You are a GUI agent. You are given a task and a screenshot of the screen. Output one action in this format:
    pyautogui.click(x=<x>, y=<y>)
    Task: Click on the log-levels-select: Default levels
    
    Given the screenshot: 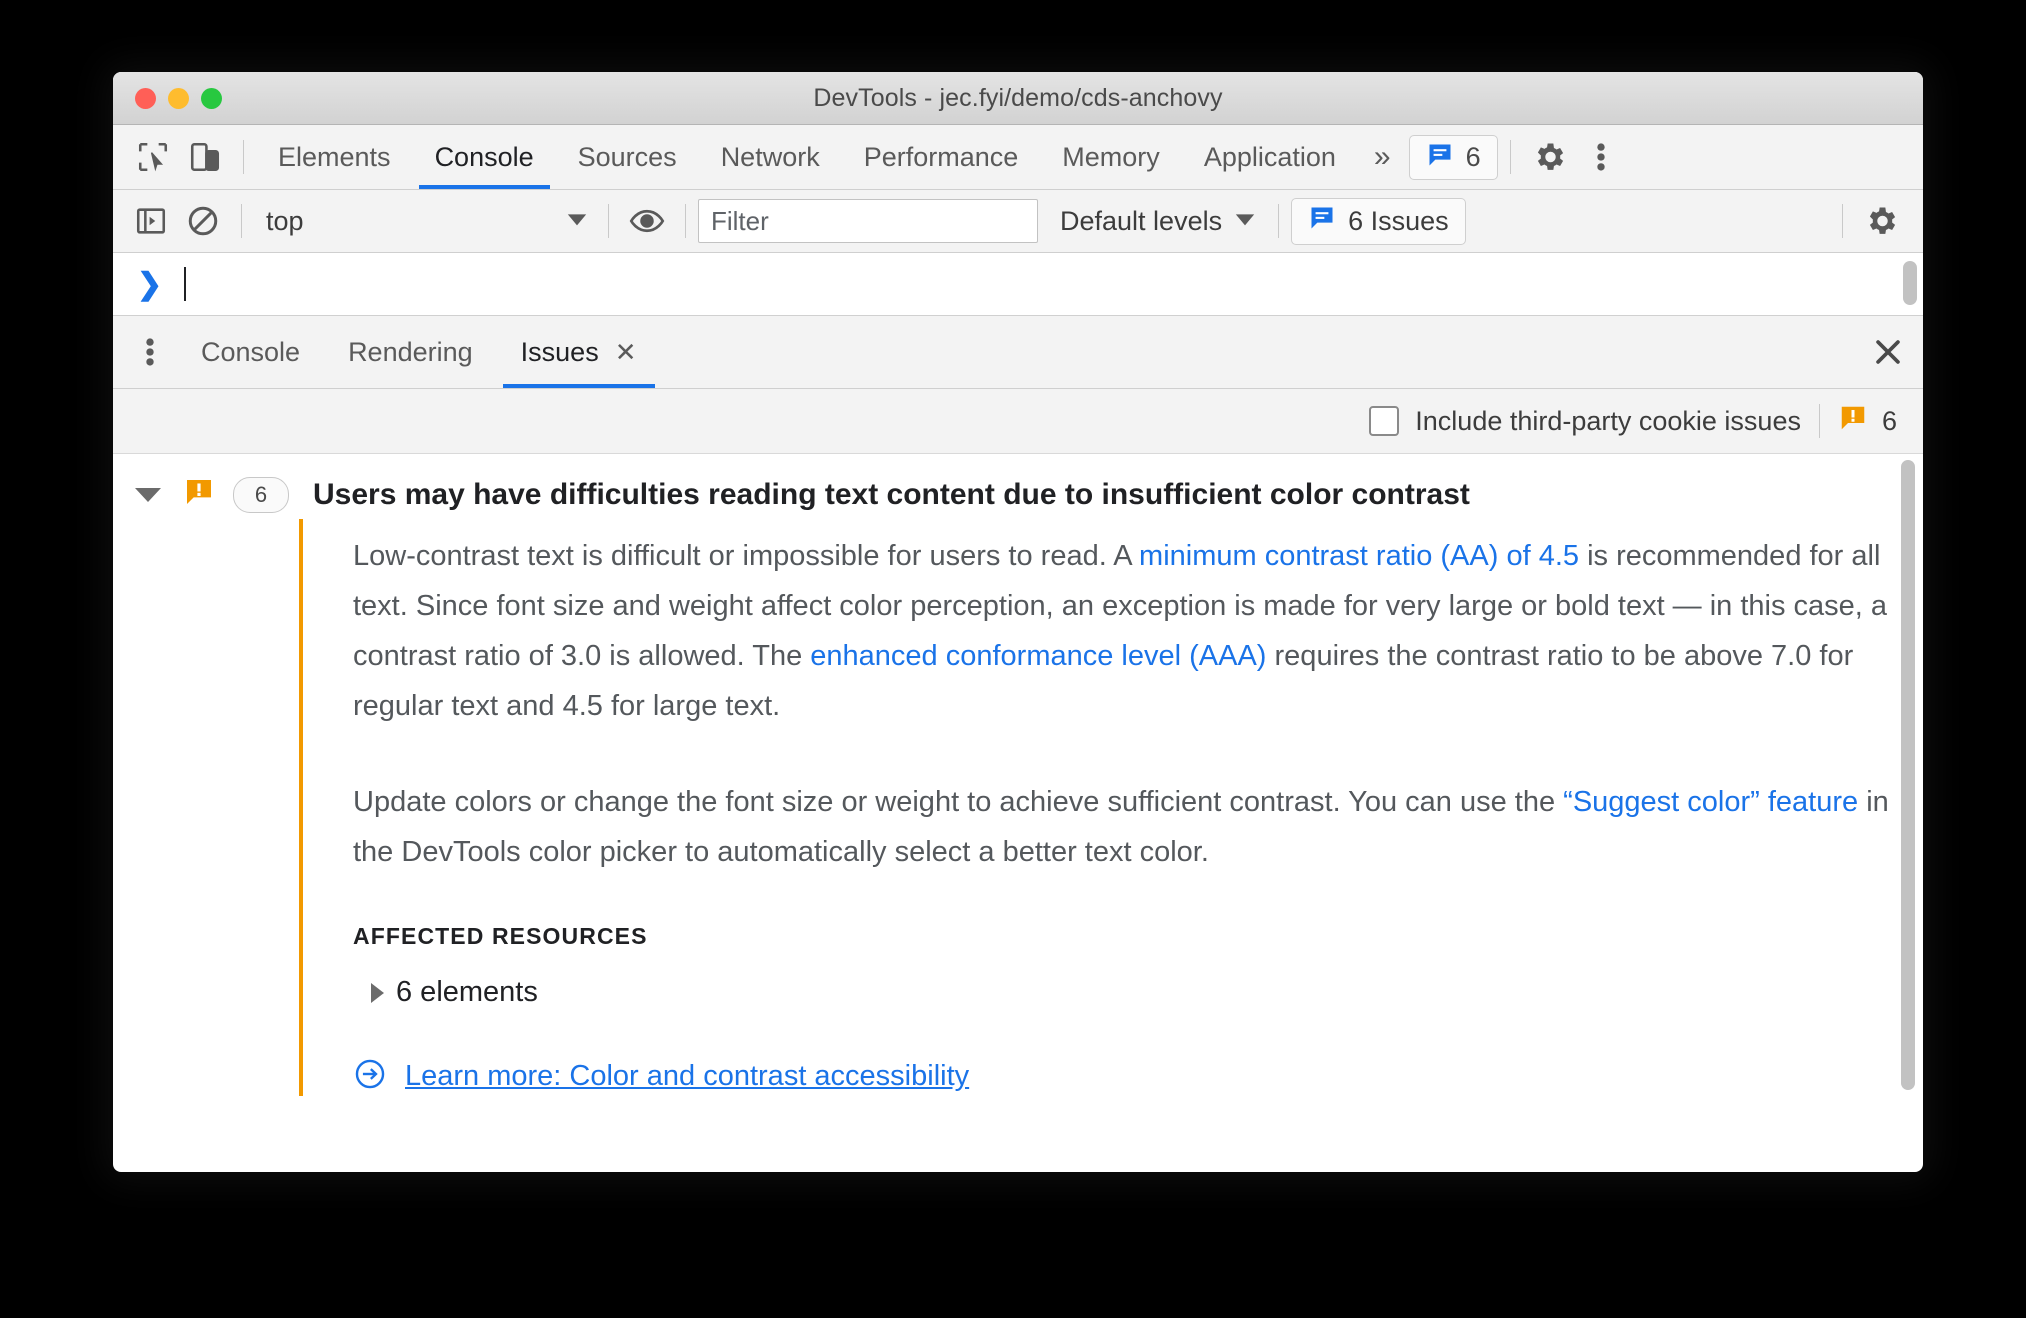 What is the action you would take?
    pyautogui.click(x=1158, y=221)
    